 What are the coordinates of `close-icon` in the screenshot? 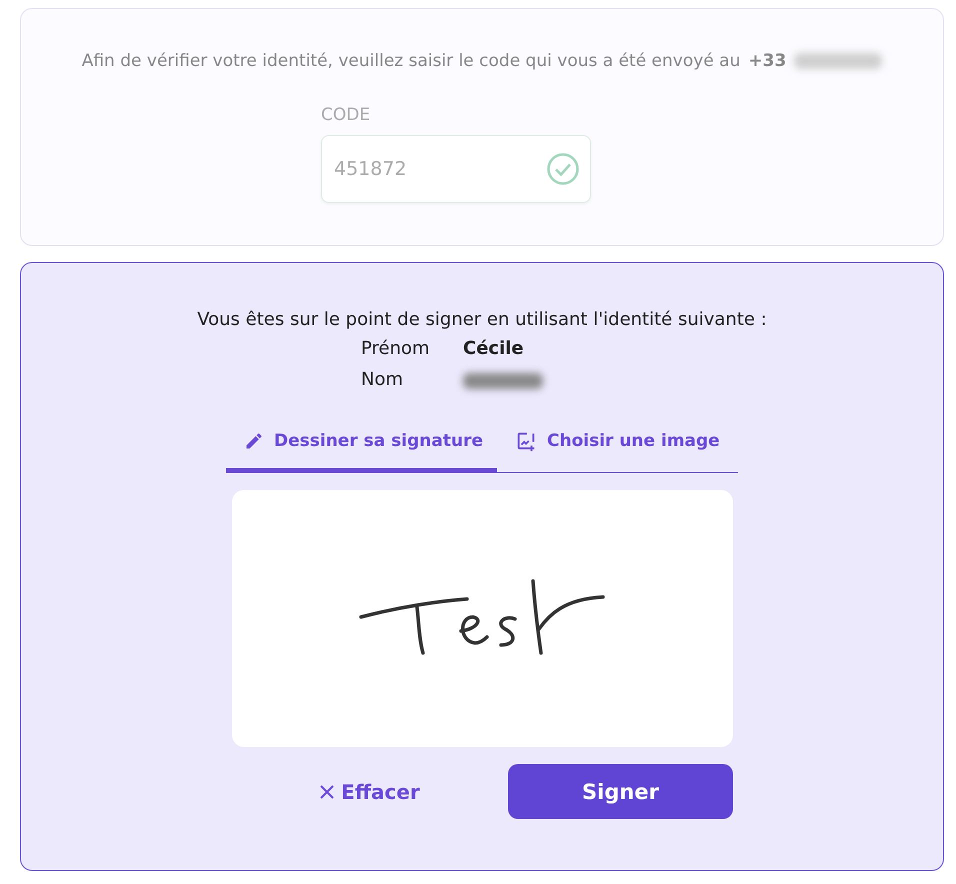 It's located at (327, 792).